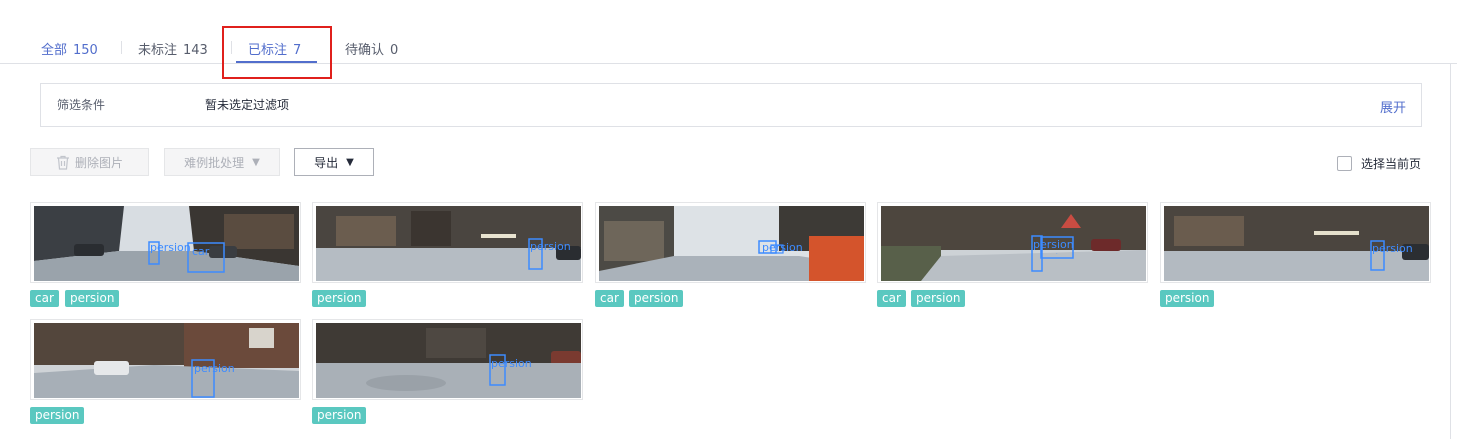 The image size is (1457, 439). I want to click on select-page-label: 选择当前页, so click(1391, 164).